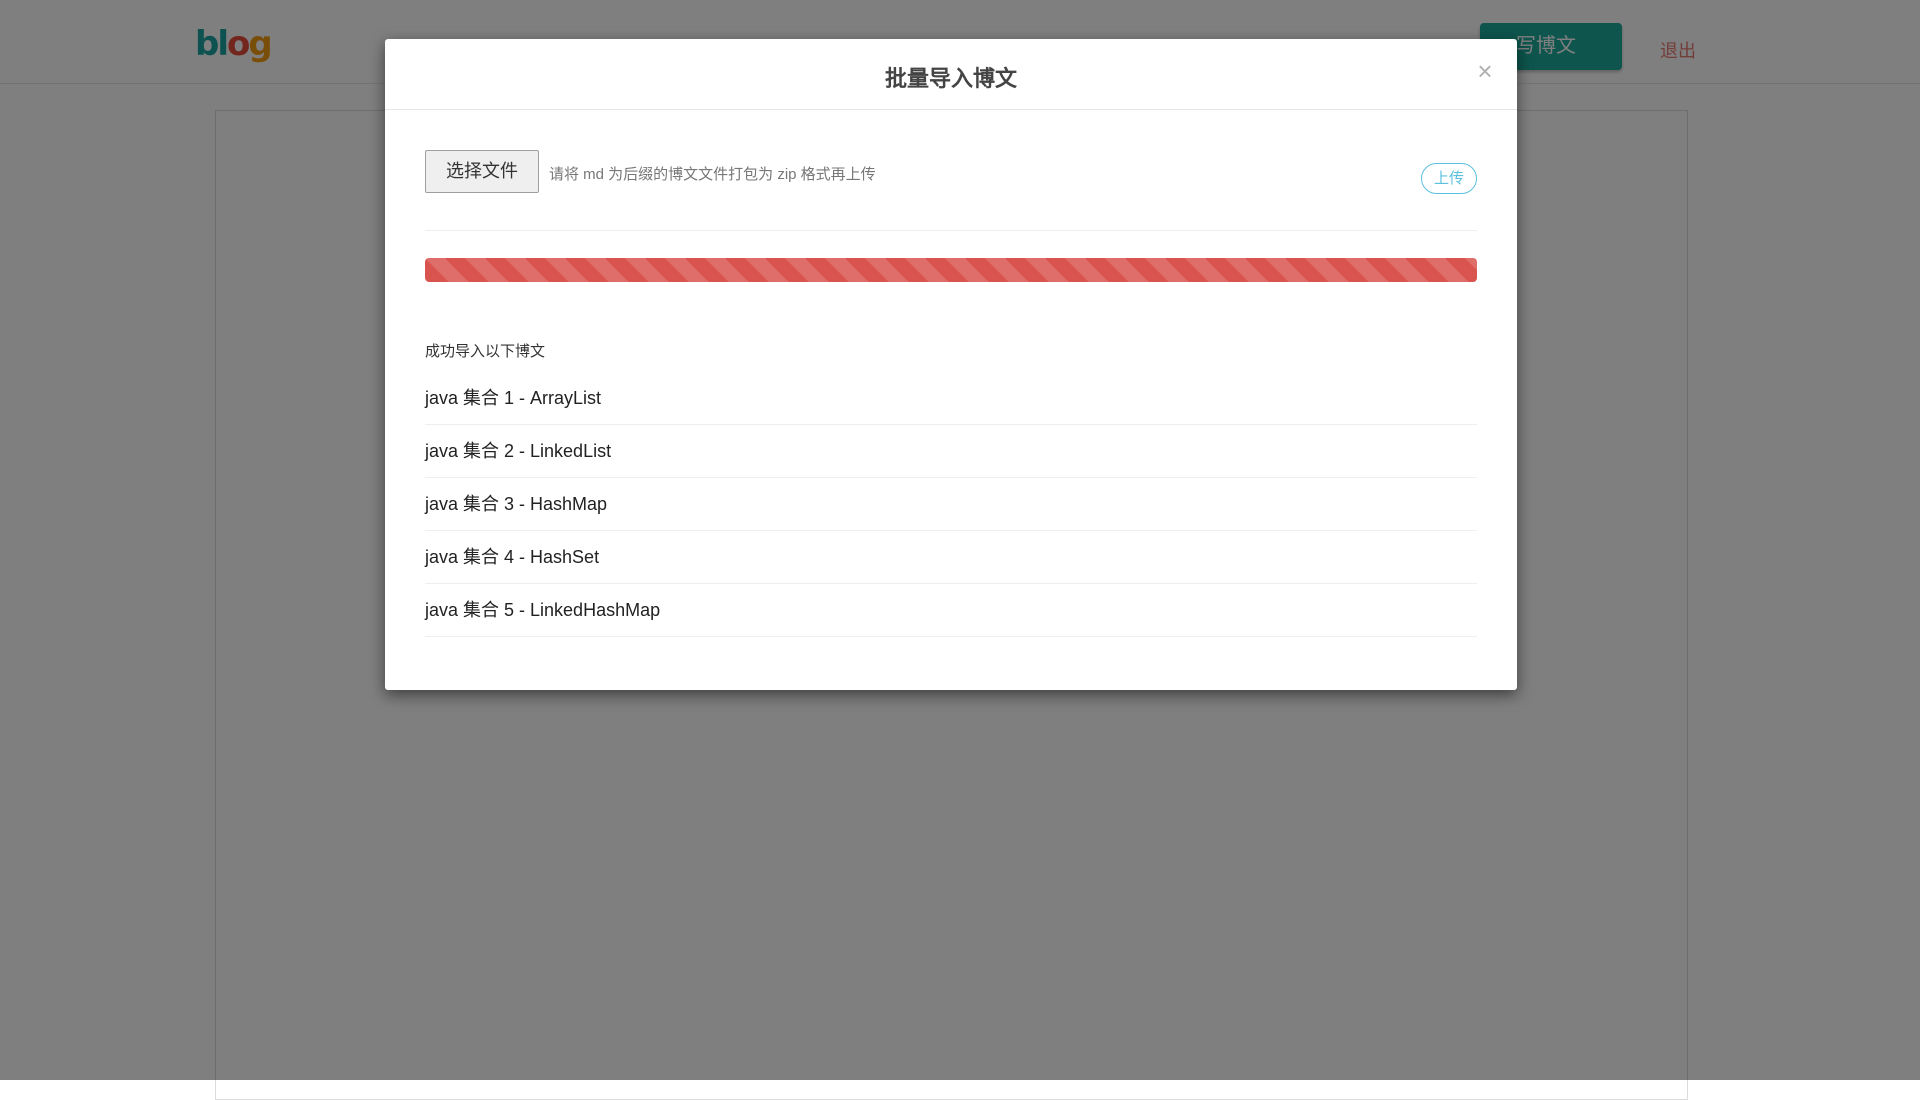  Describe the element at coordinates (485, 351) in the screenshot. I see `success-label: 成功导入以下博文` at that location.